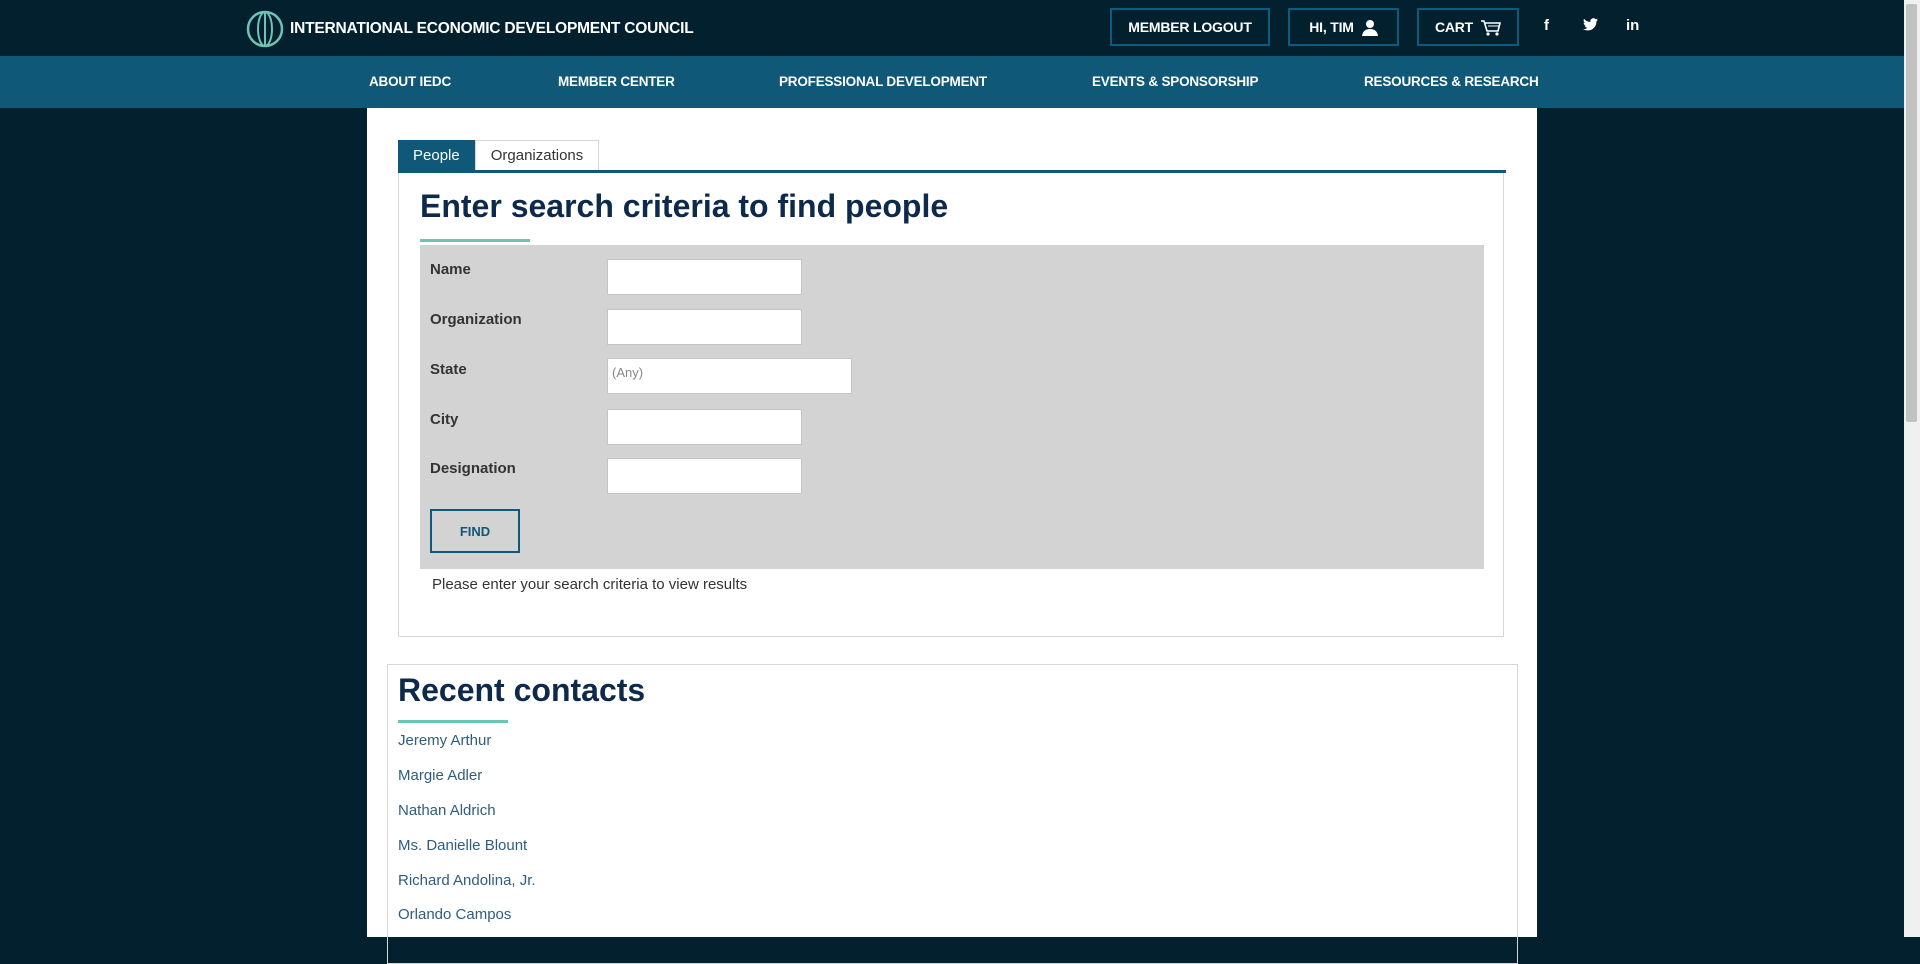  What do you see at coordinates (265, 29) in the screenshot?
I see `globe-logo-icon` at bounding box center [265, 29].